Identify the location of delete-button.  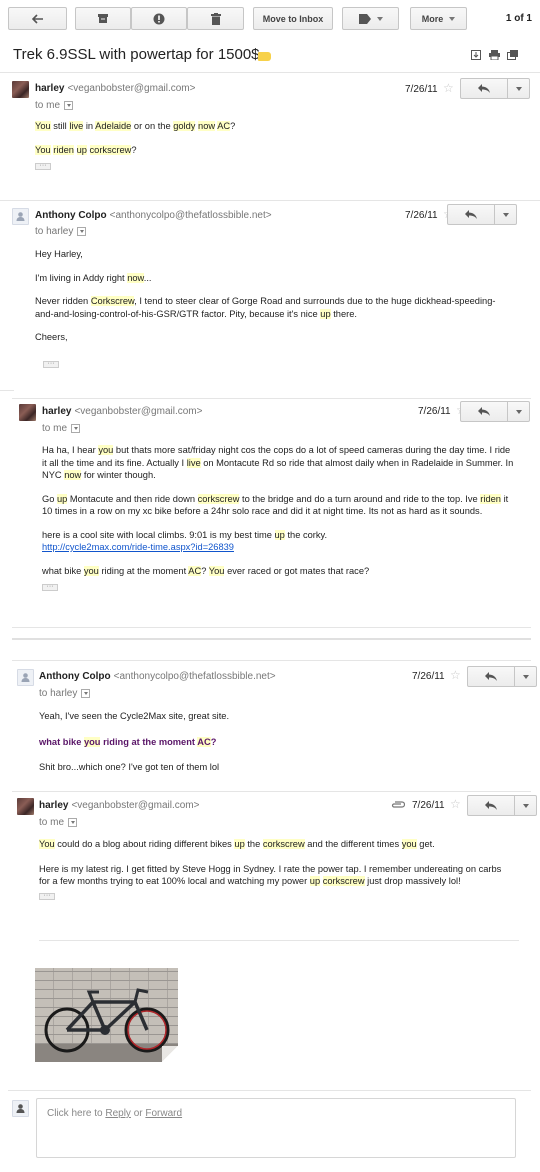
(215, 18).